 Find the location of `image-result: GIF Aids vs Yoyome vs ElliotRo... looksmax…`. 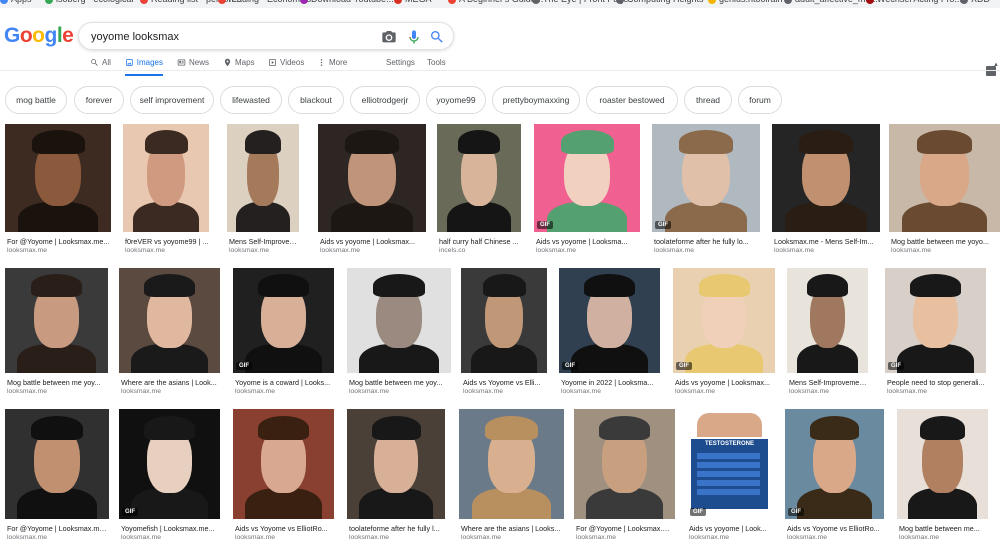

image-result: GIF Aids vs Yoyome vs ElliotRo... looksmax… is located at coordinates (834, 478).